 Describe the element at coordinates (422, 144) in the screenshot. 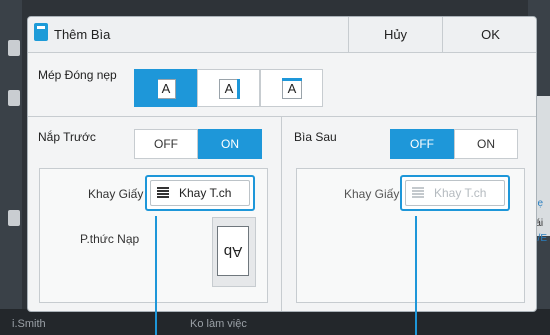

I see `back-cover-off-toggle: OFF` at that location.